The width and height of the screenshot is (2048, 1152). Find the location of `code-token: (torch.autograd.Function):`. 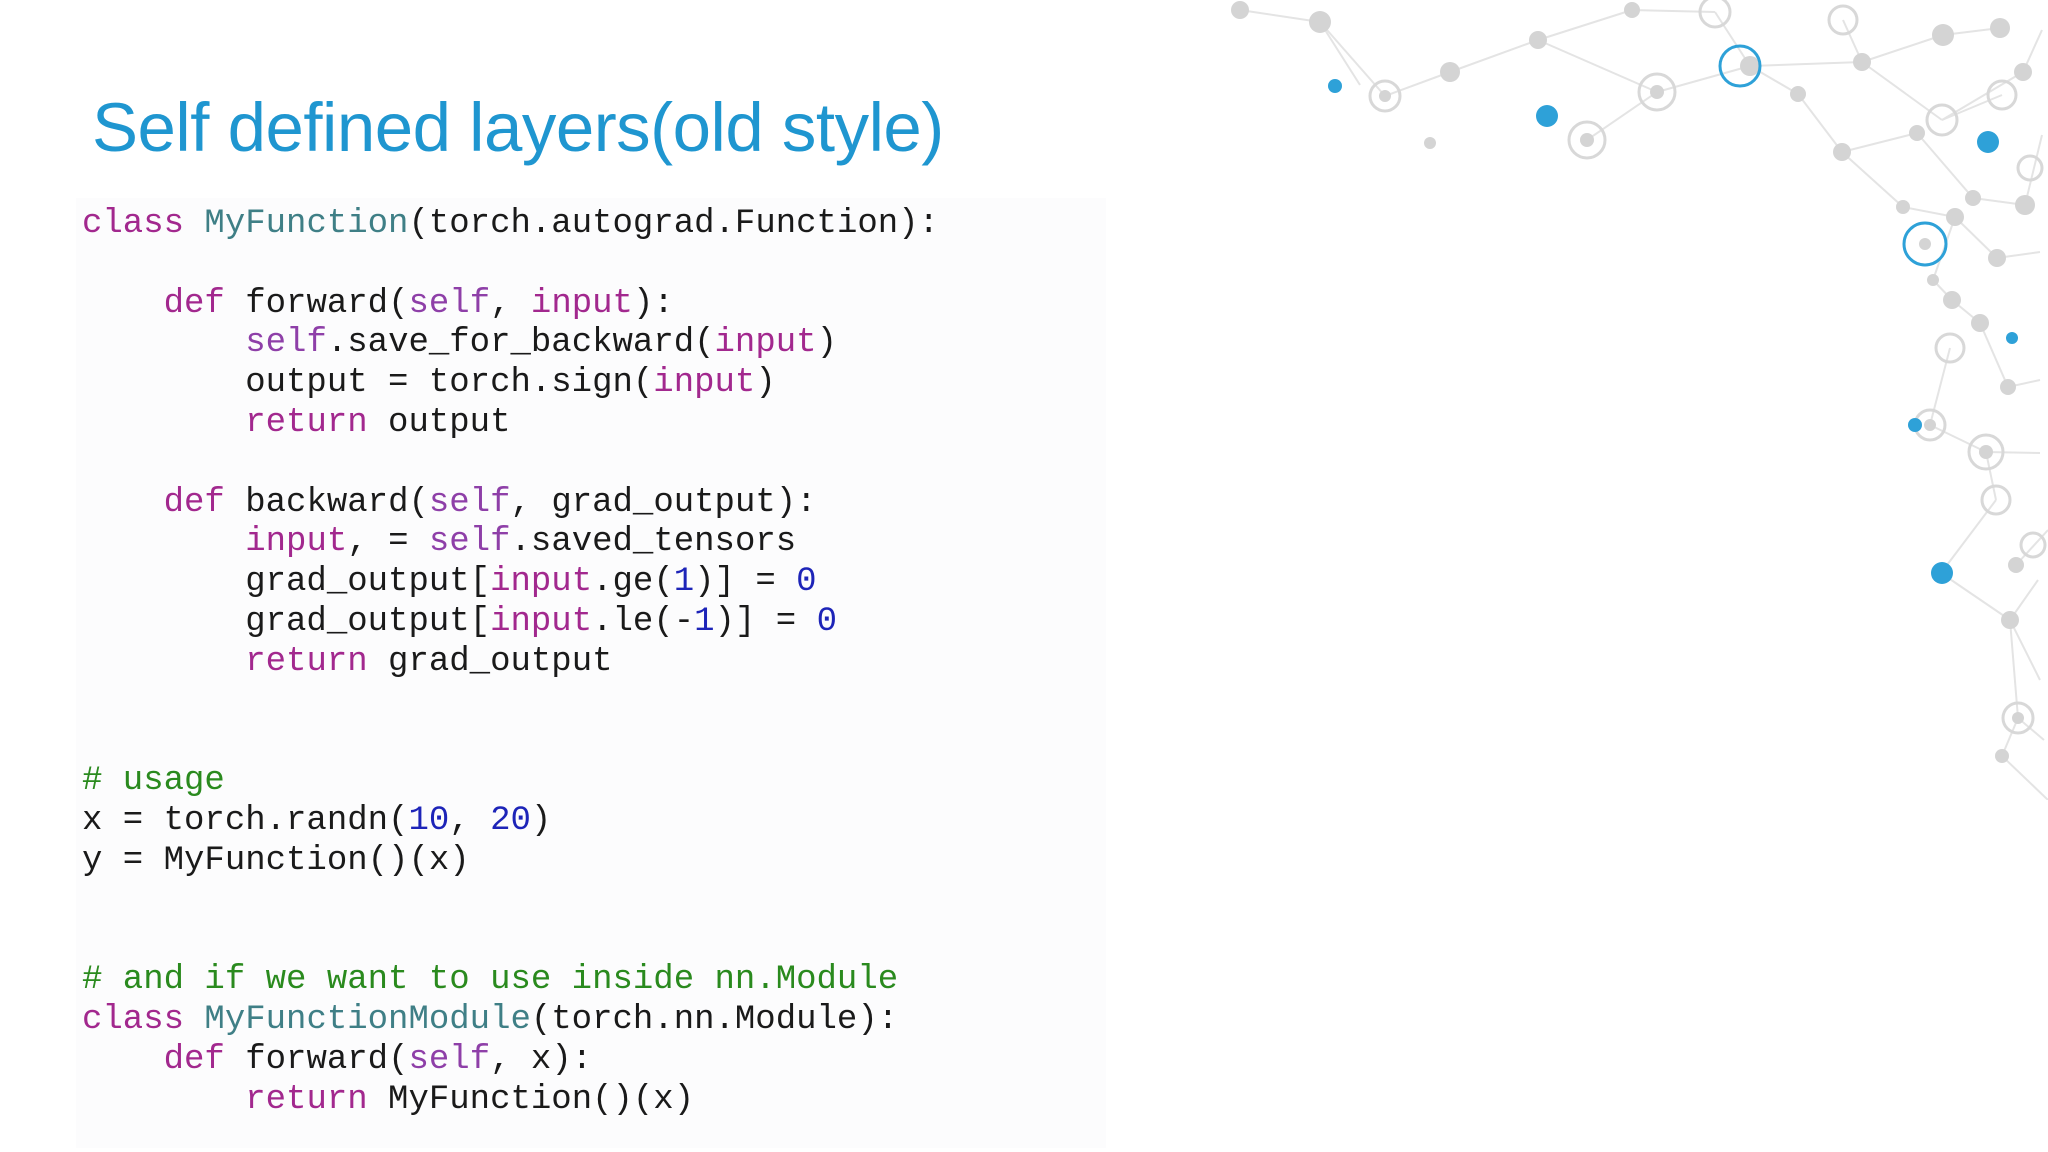

code-token: (torch.autograd.Function): is located at coordinates (673, 224).